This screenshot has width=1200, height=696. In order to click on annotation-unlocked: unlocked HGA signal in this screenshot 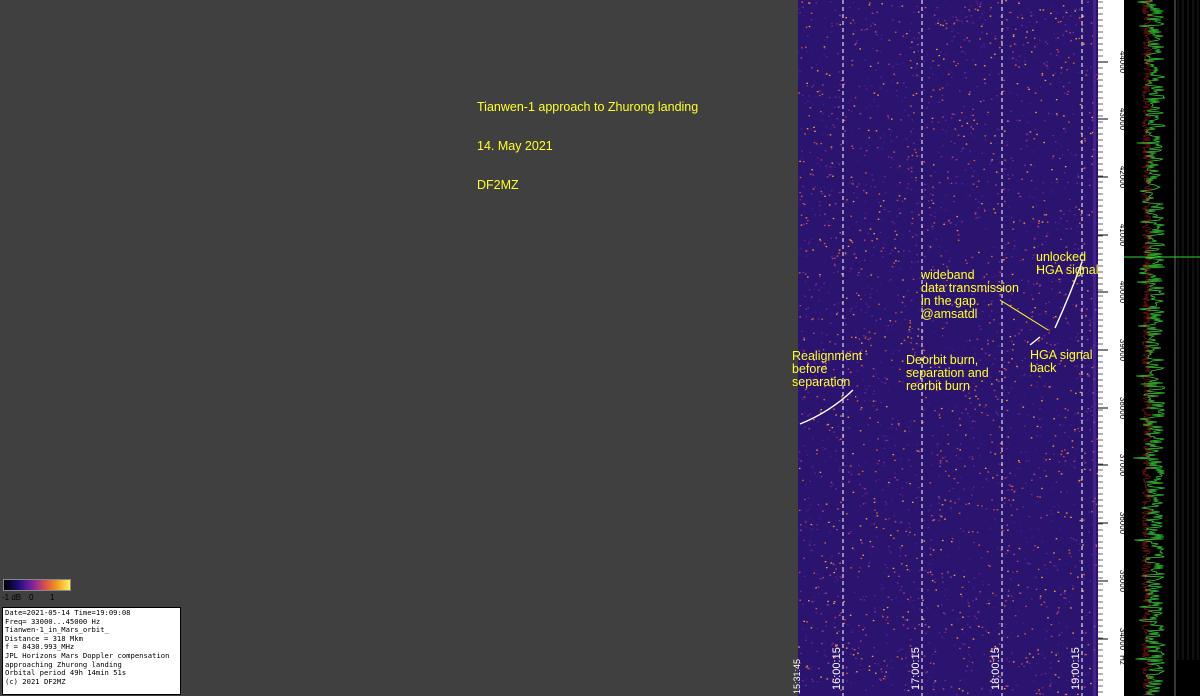, I will do `click(1067, 263)`.